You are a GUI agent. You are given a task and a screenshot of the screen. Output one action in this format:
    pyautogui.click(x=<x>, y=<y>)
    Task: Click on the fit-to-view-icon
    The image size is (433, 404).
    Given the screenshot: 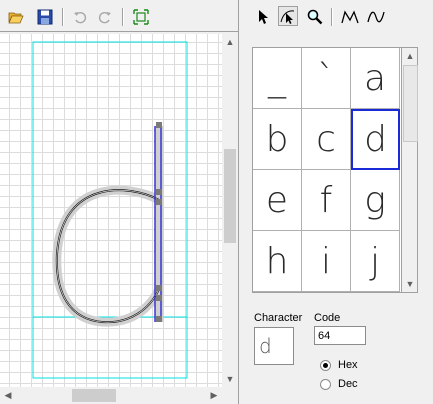 What is the action you would take?
    pyautogui.click(x=141, y=17)
    